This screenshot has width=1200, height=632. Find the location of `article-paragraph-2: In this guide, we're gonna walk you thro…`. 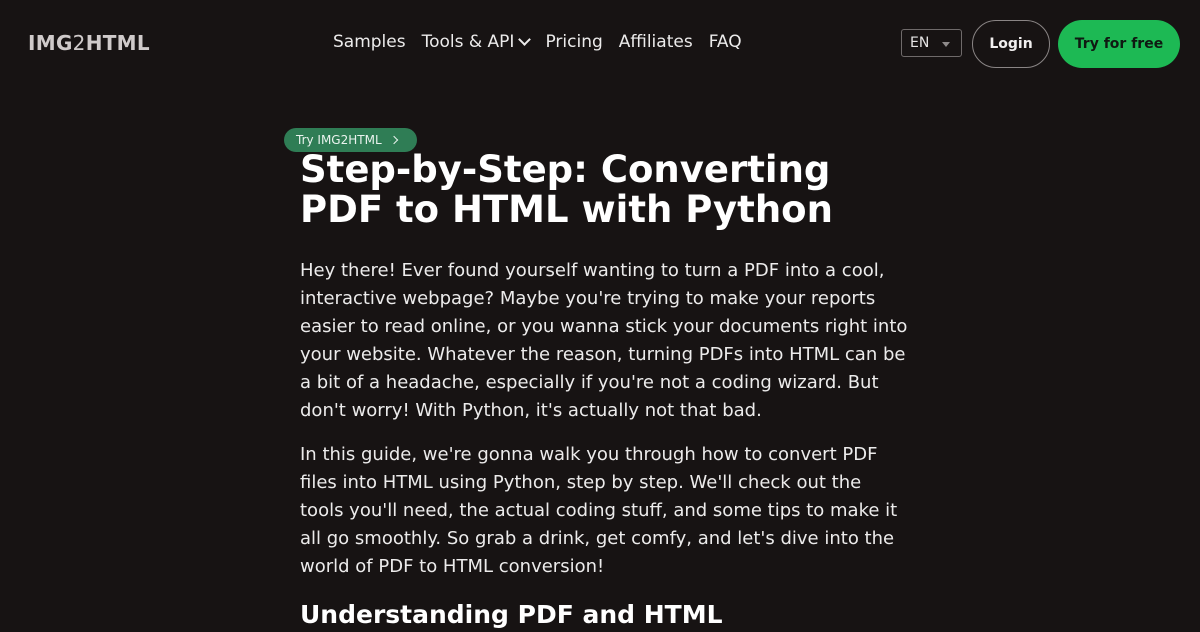

article-paragraph-2: In this guide, we're gonna walk you thro… is located at coordinates (599, 510).